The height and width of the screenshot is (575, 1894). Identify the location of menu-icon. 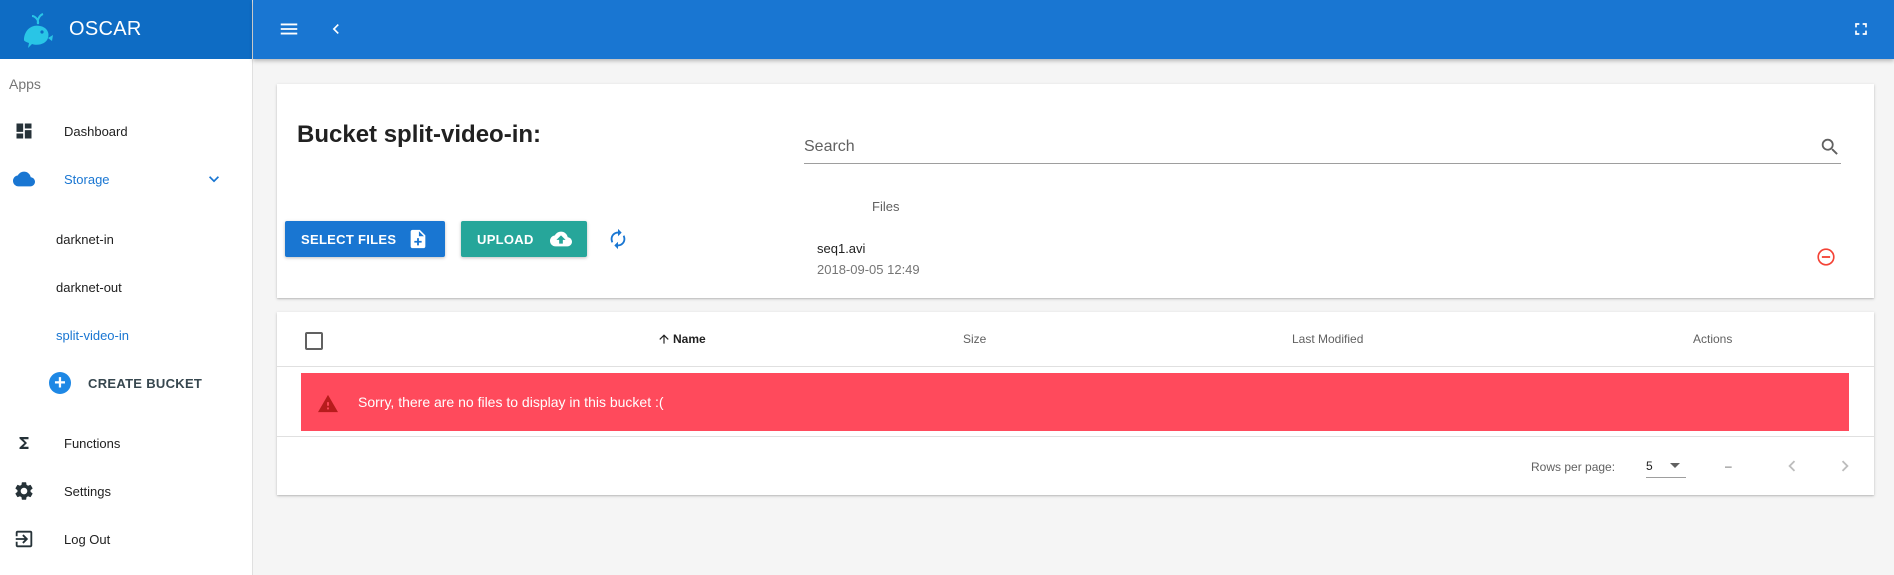
(289, 29).